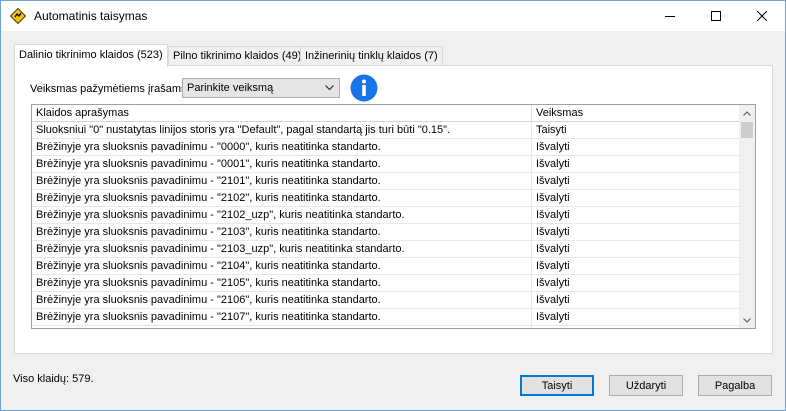 Image resolution: width=786 pixels, height=411 pixels. I want to click on close-window-button, so click(762, 16).